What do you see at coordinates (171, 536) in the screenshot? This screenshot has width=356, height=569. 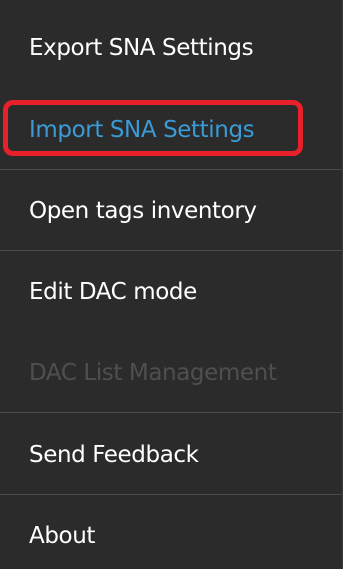 I see `menu-item-about: About` at bounding box center [171, 536].